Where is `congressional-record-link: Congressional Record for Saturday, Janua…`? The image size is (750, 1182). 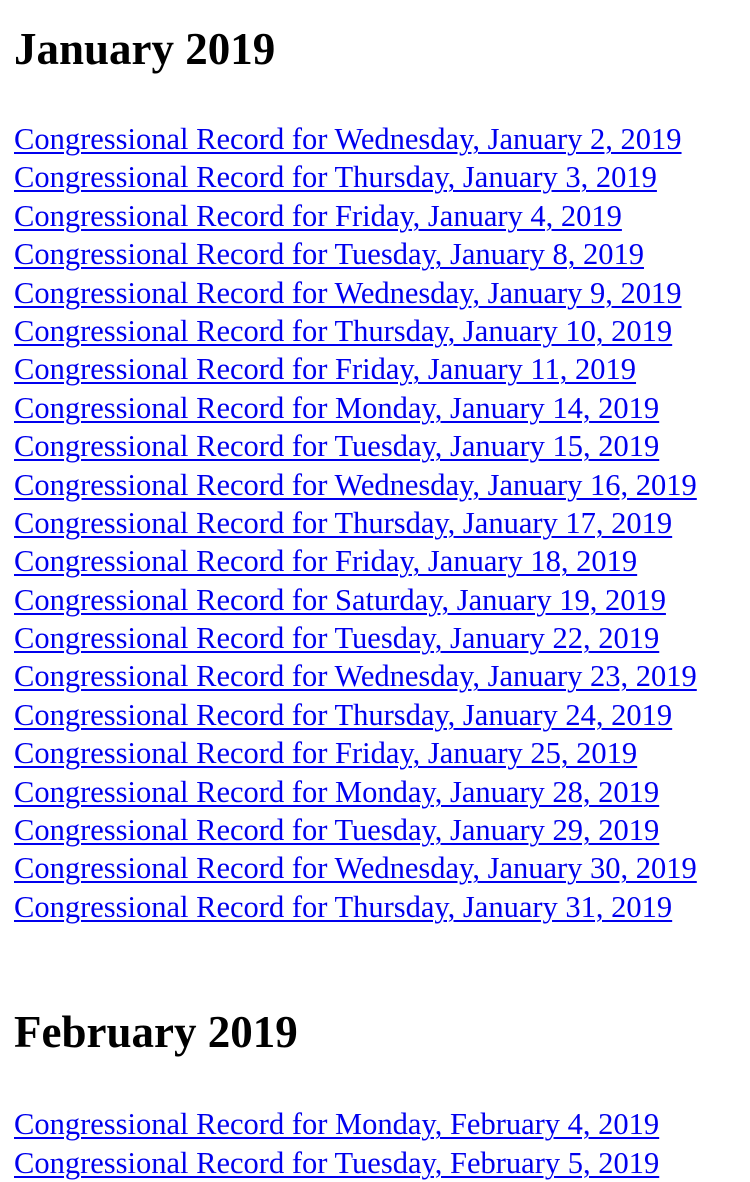 congressional-record-link: Congressional Record for Saturday, Janua… is located at coordinates (340, 600).